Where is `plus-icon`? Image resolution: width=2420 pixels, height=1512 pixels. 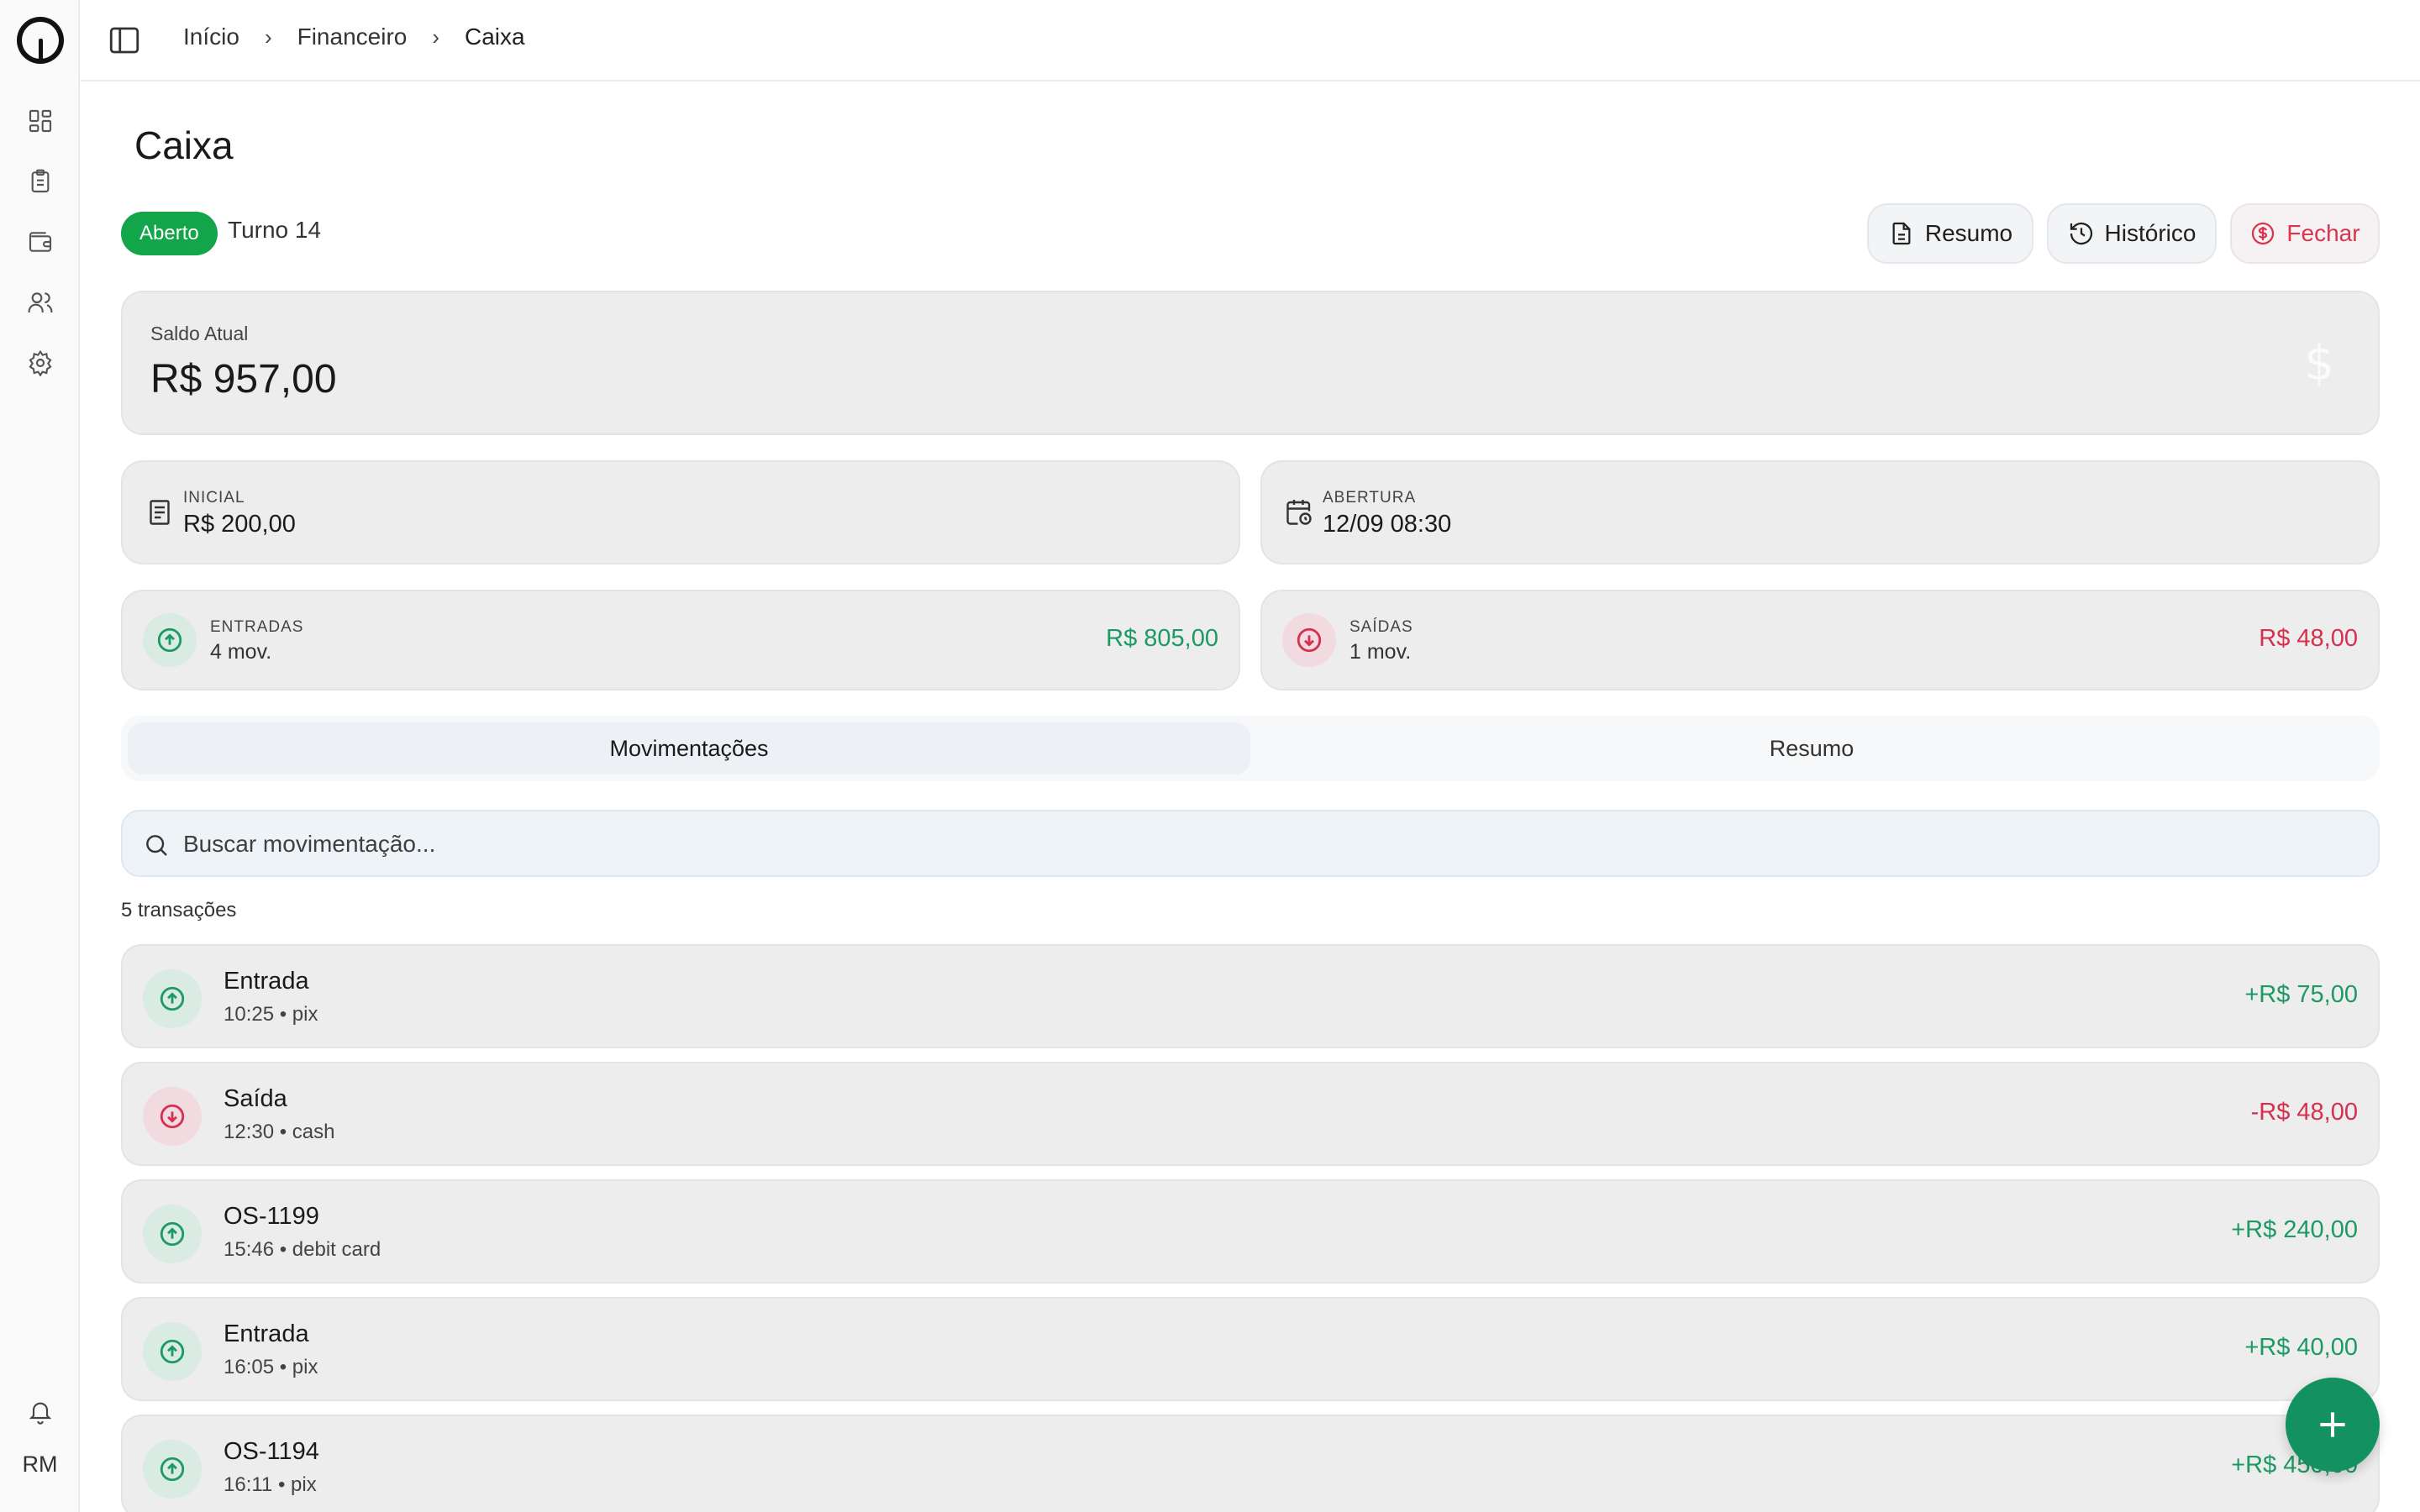 plus-icon is located at coordinates (2332, 1424).